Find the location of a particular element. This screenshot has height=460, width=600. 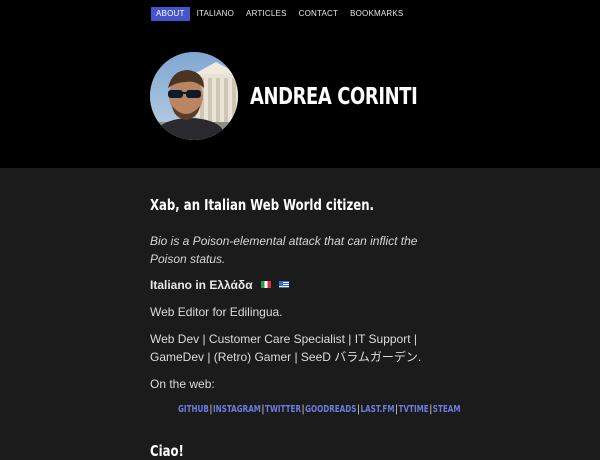

site-title: ANDREA CORINTI is located at coordinates (334, 97).